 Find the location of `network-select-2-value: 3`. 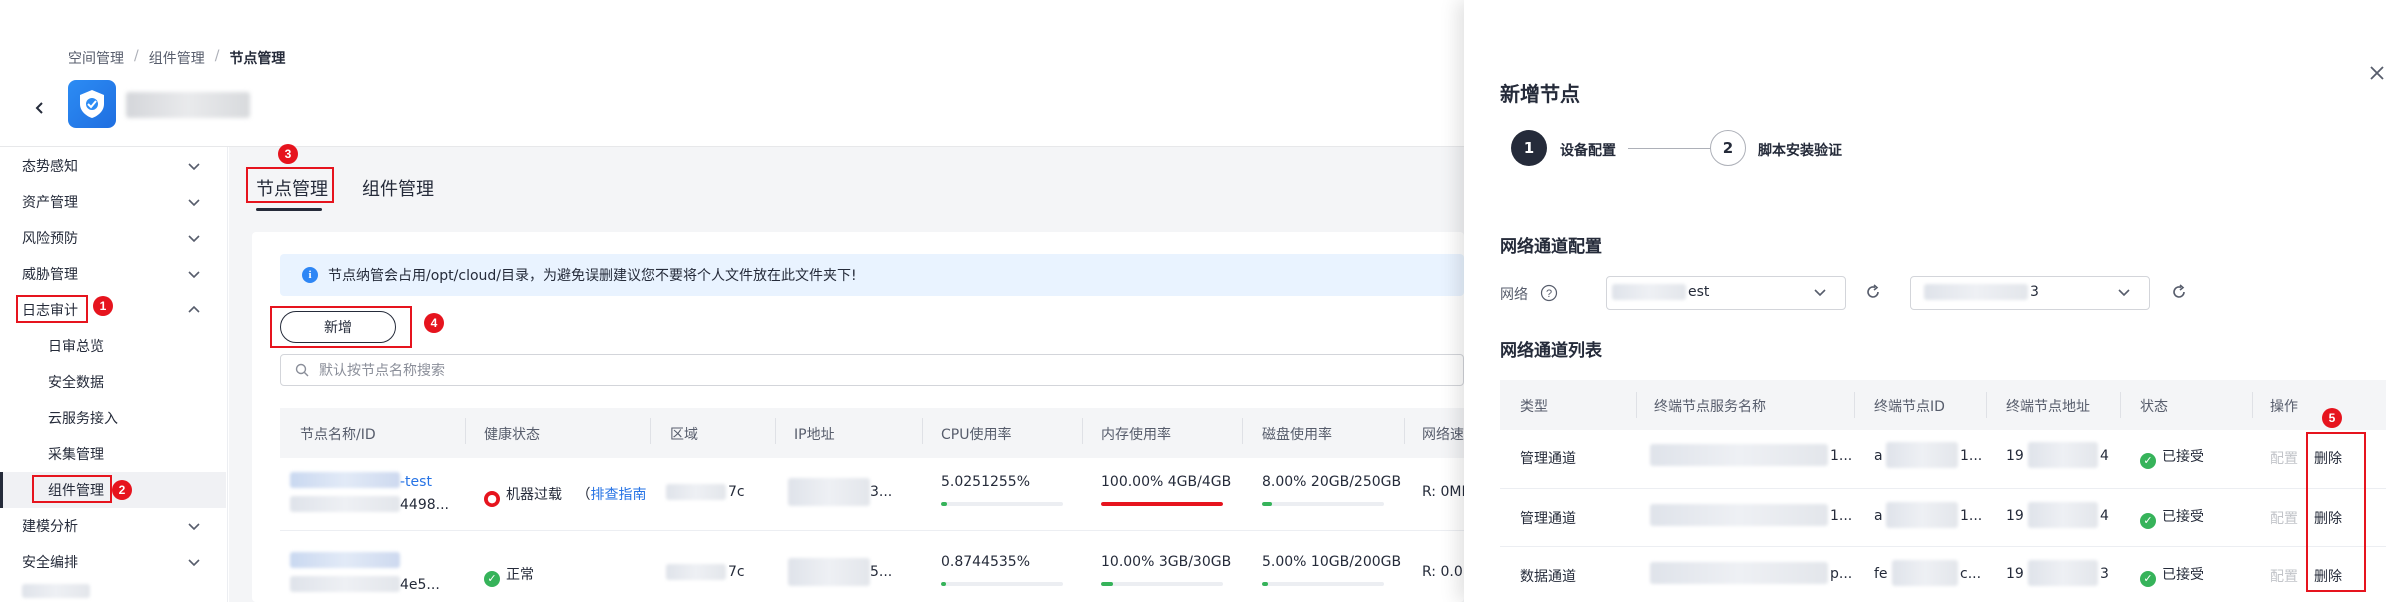

network-select-2-value: 3 is located at coordinates (2034, 292).